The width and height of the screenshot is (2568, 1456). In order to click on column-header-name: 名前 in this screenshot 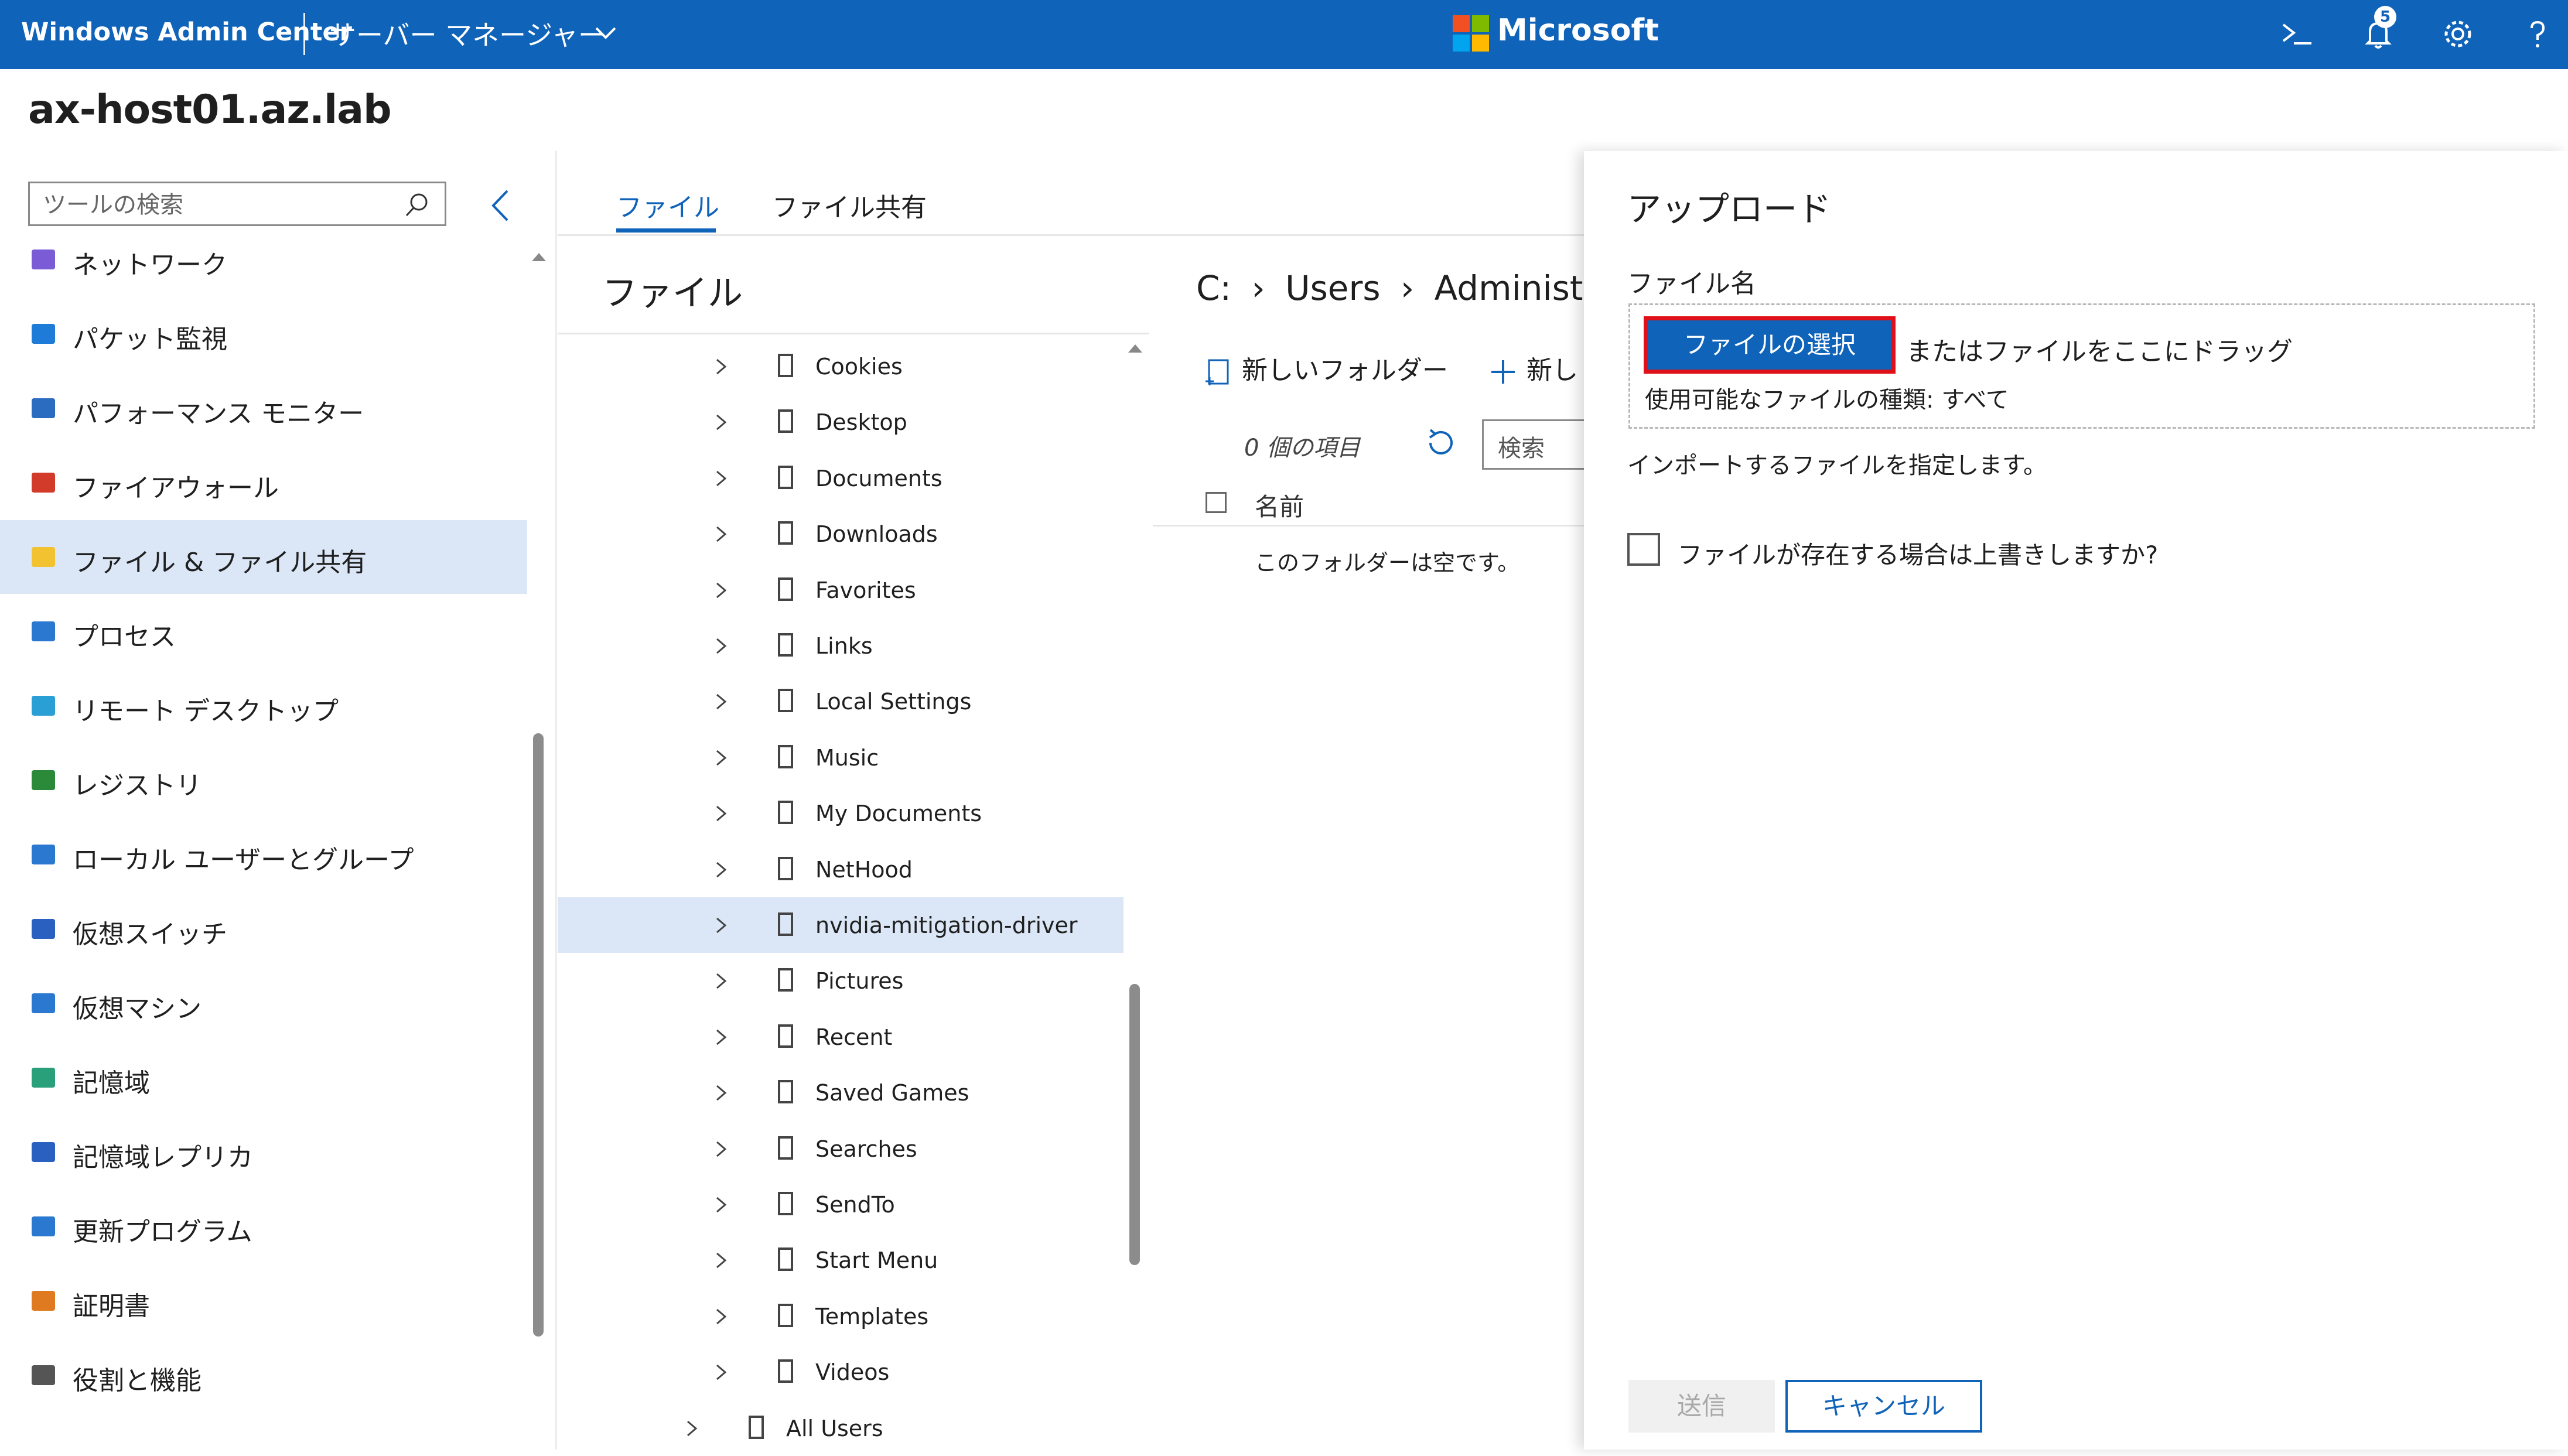, I will do `click(1279, 505)`.